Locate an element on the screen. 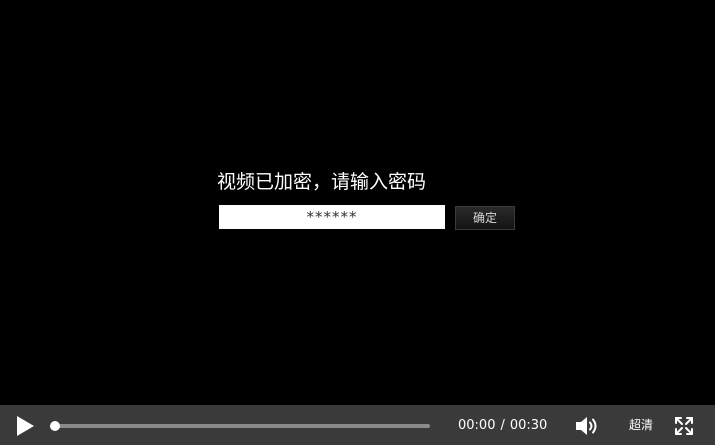 Image resolution: width=715 pixels, height=445 pixels. password-prompt-title: 视频已加密，请输入密码 is located at coordinates (322, 182).